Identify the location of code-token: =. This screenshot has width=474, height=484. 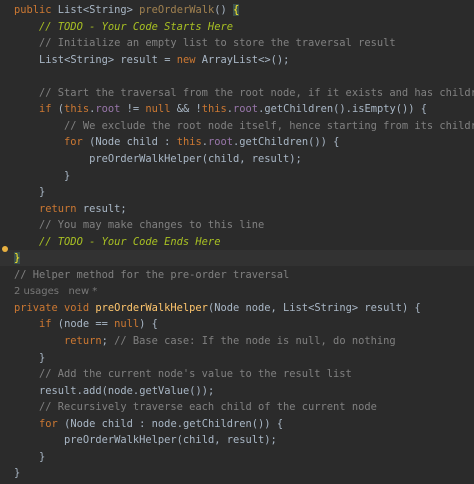
(167, 59).